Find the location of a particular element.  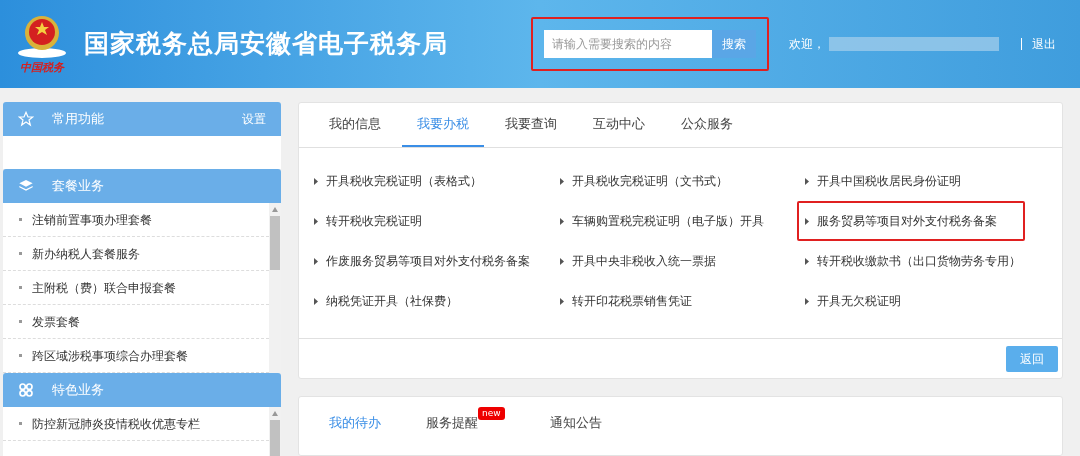

service-link: 转开税收缴款书（出口货物劳务专用） is located at coordinates (913, 261).